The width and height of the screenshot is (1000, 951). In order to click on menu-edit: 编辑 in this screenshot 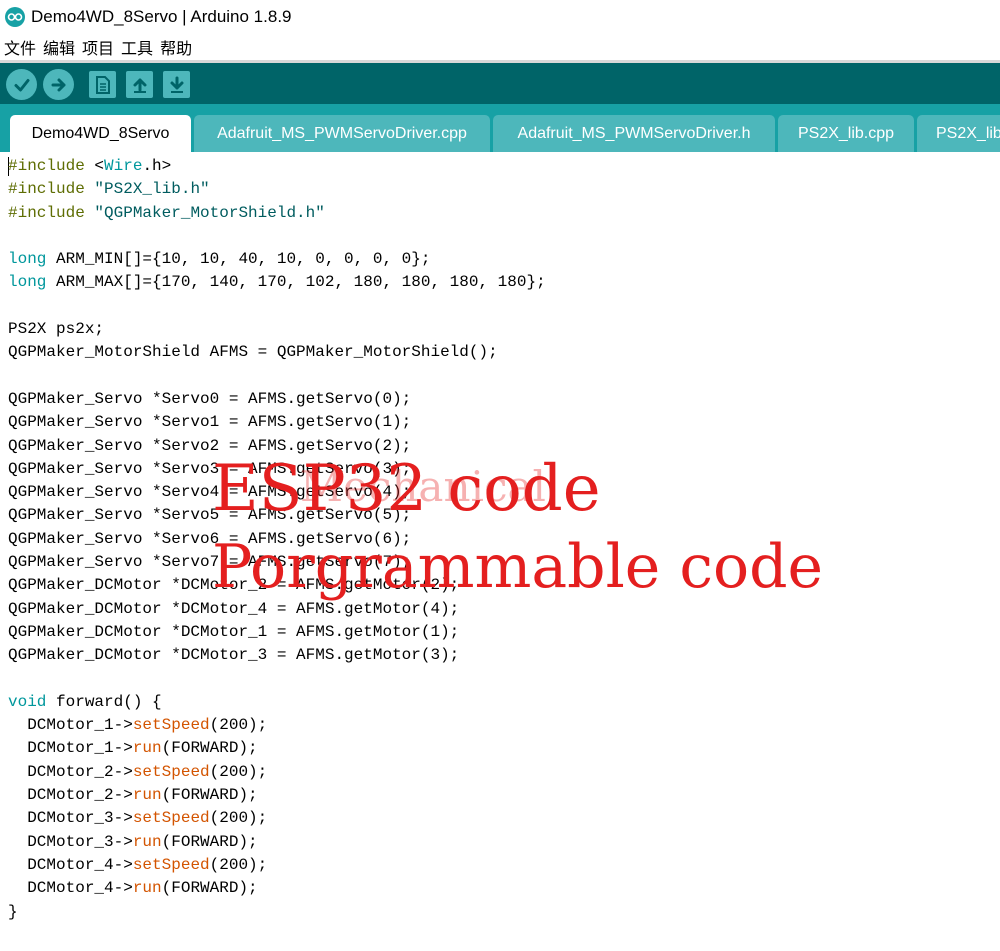, I will do `click(59, 47)`.